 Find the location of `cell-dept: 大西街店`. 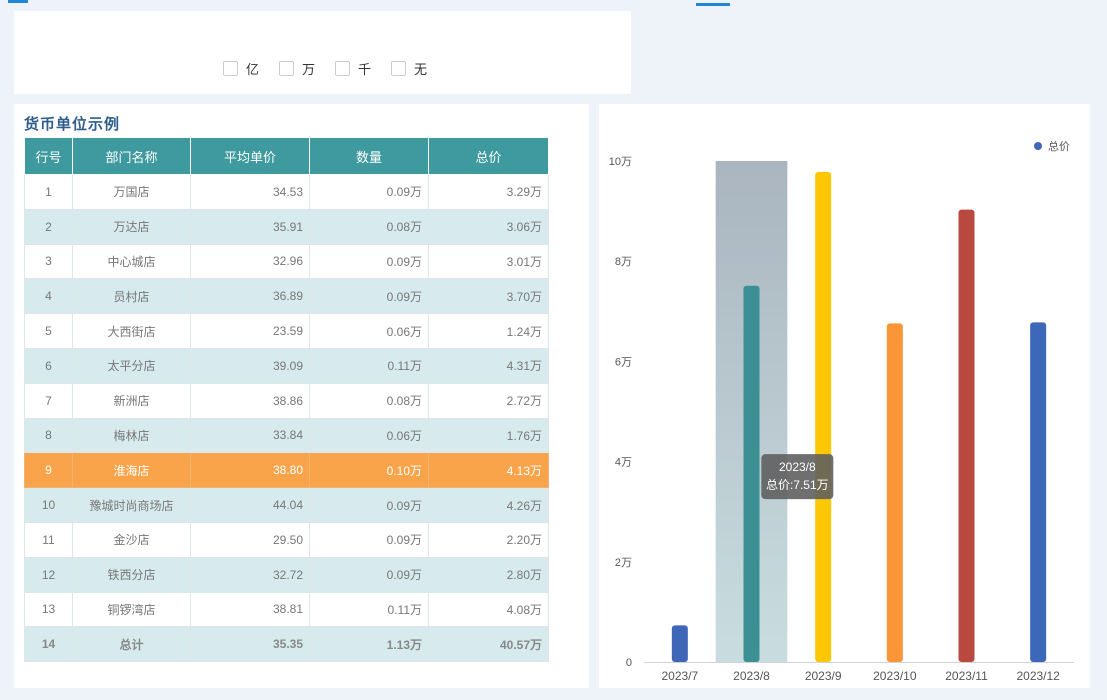

cell-dept: 大西街店 is located at coordinates (131, 331).